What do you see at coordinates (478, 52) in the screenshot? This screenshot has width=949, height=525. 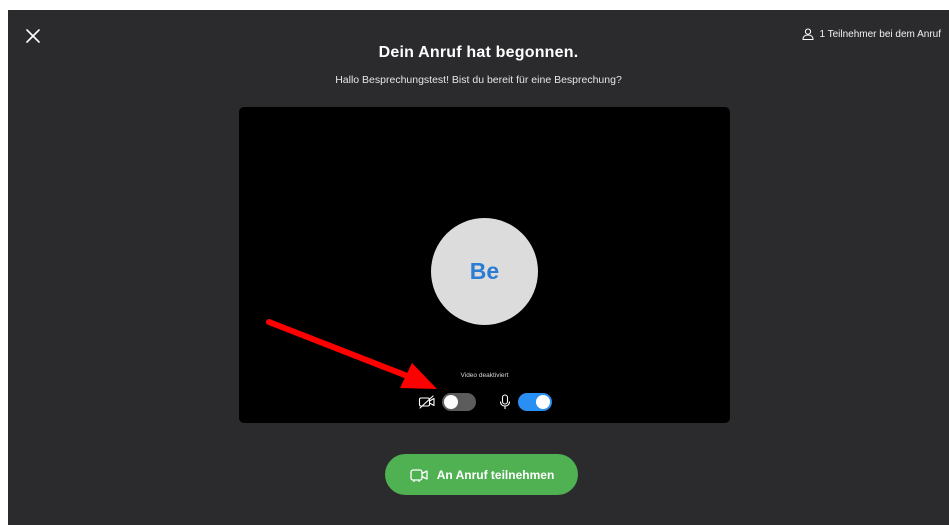 I see `page-title: Dein Anruf hat begonnen.` at bounding box center [478, 52].